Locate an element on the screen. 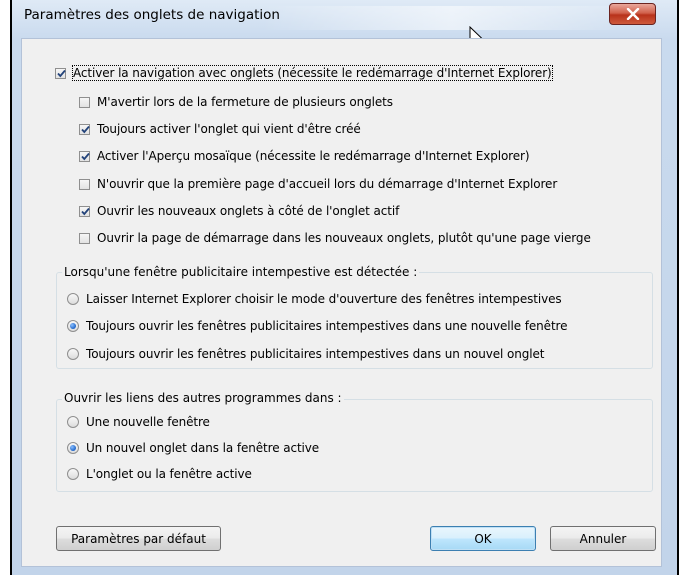 The height and width of the screenshot is (575, 686). radio-label: Un nouvel onglet dans la fenêtre active is located at coordinates (203, 448).